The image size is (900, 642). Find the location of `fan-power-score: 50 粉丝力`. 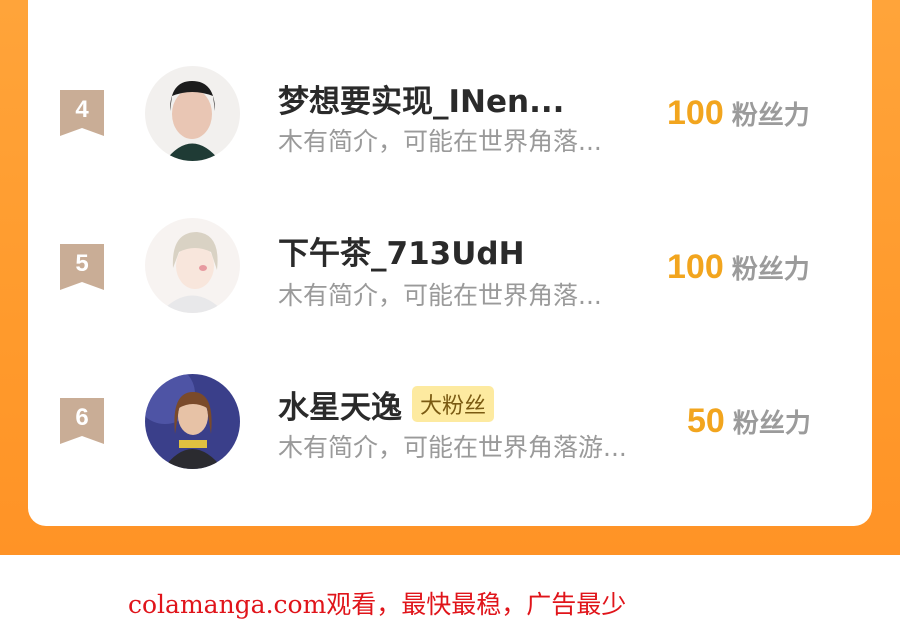

fan-power-score: 50 粉丝力 is located at coordinates (749, 421).